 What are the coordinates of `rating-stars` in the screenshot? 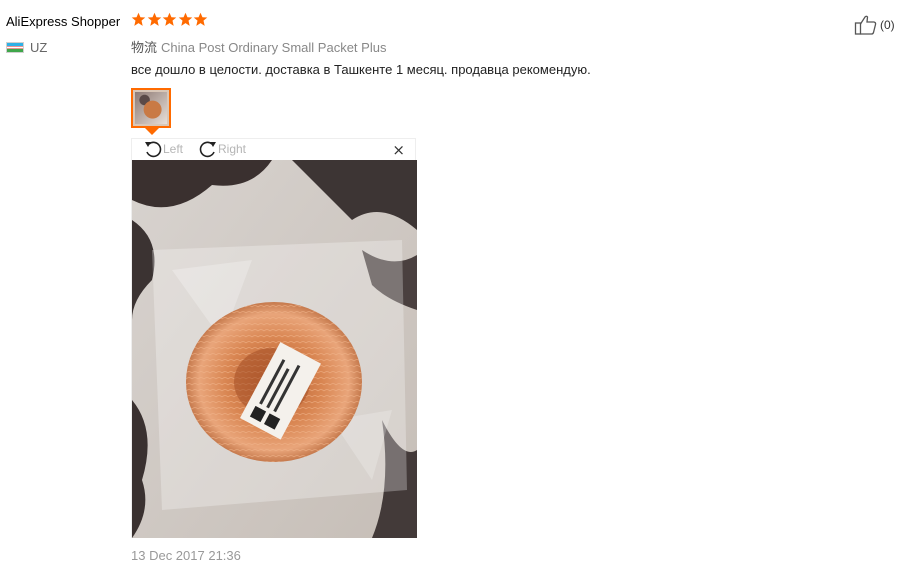 It's located at (170, 19).